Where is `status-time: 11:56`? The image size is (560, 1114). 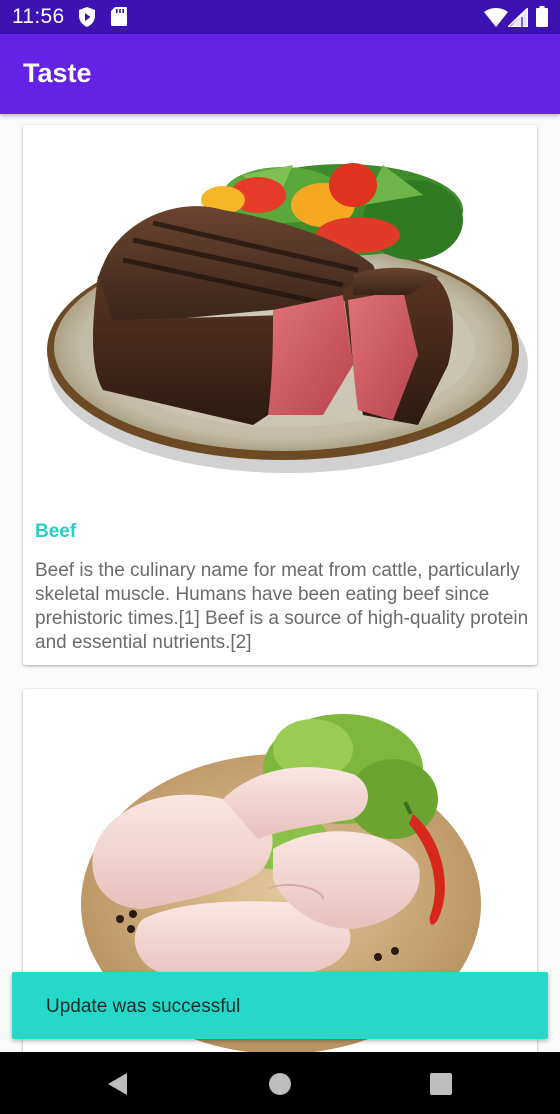 status-time: 11:56 is located at coordinates (38, 16).